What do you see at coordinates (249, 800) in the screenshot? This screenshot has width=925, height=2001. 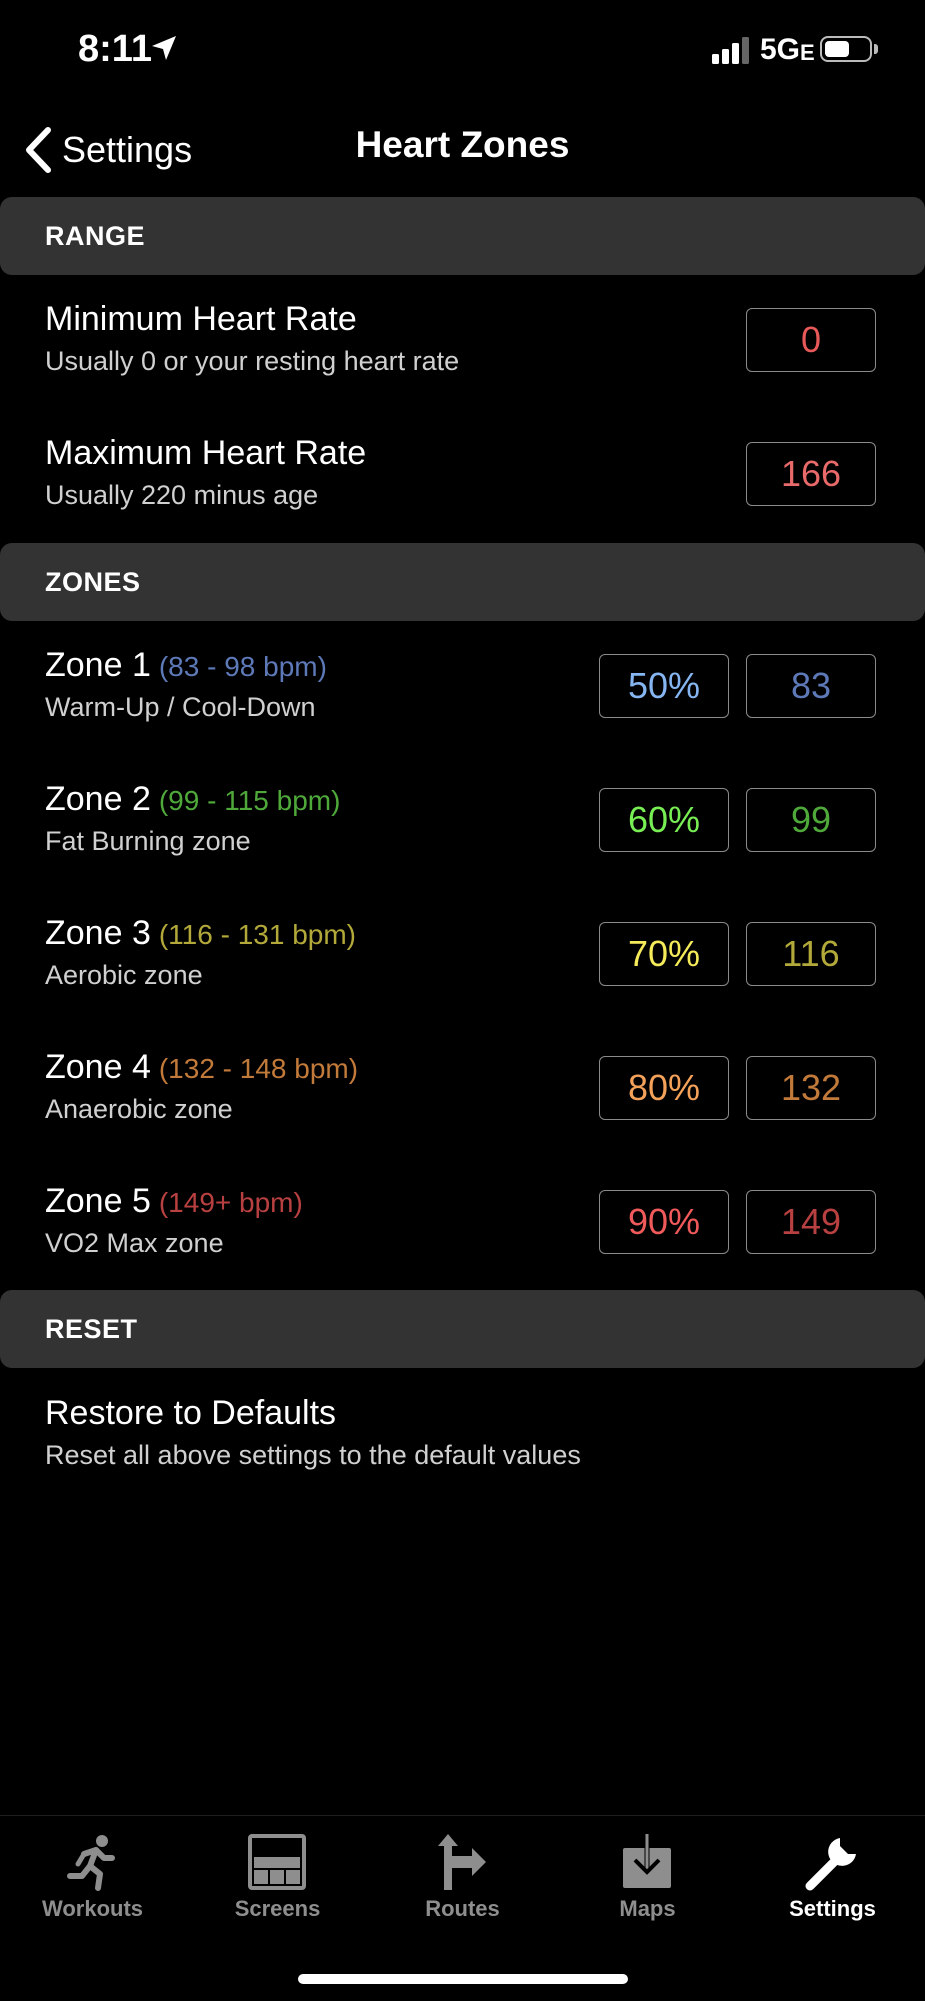 I see `zone-bpm-range: (99 - 115 bpm)` at bounding box center [249, 800].